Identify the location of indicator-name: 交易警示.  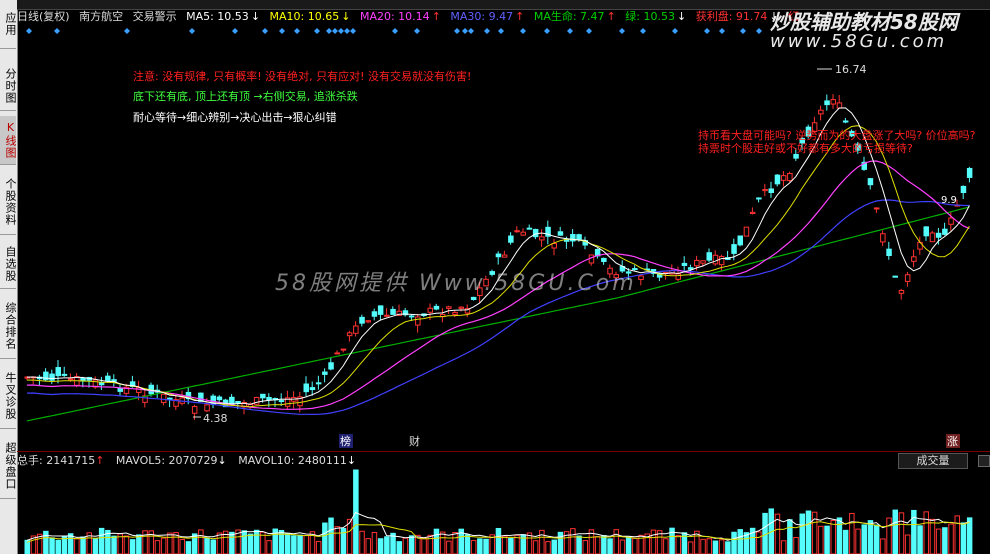
(155, 16).